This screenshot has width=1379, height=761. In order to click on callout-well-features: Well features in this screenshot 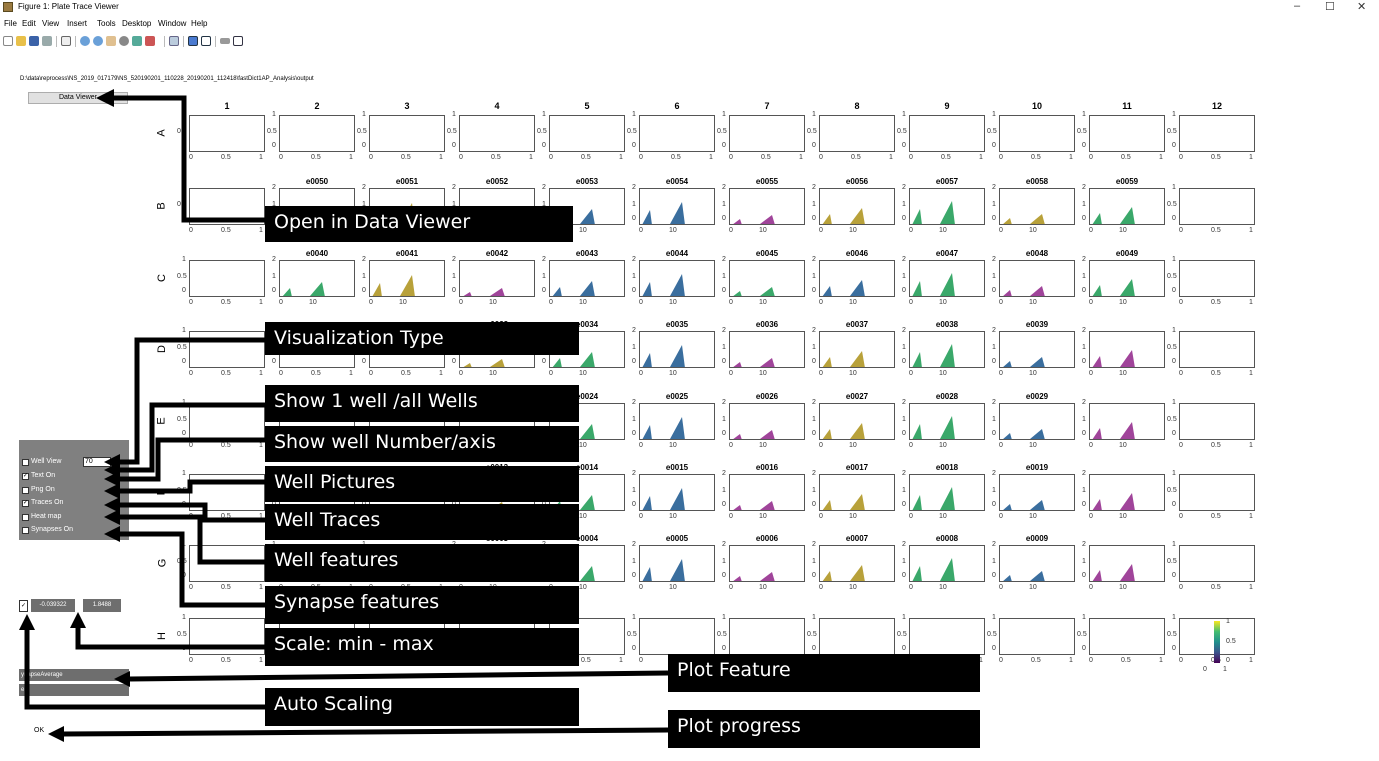, I will do `click(422, 563)`.